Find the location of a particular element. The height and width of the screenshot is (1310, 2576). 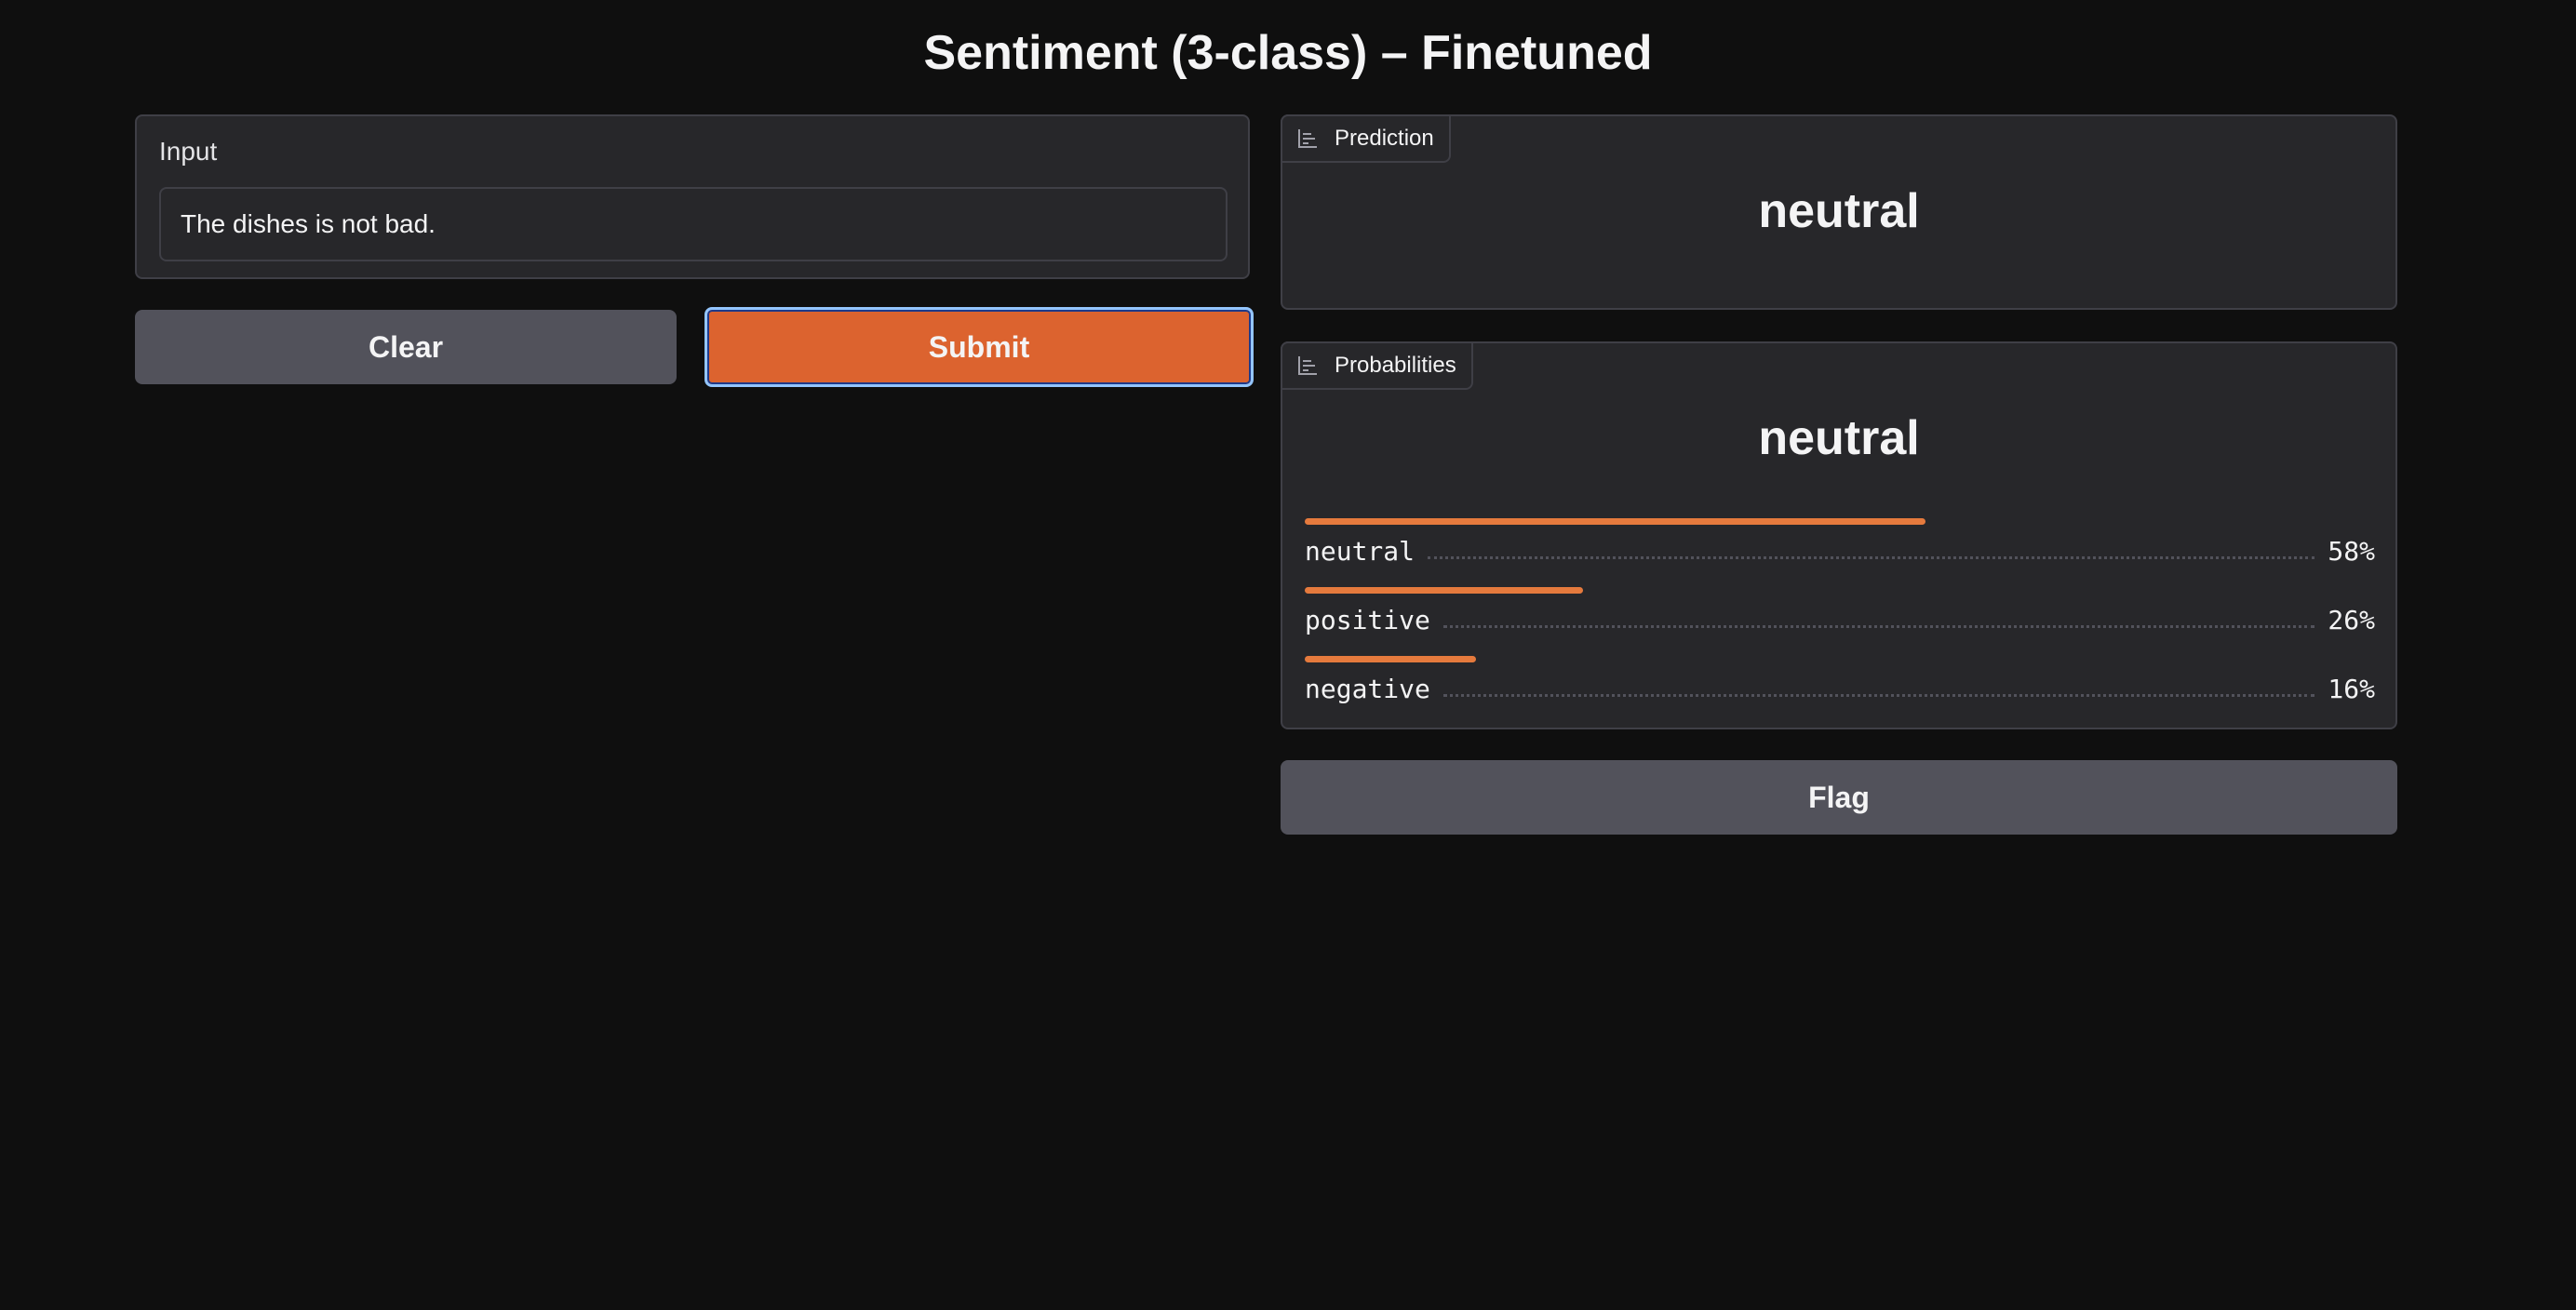

clear-button: Clear is located at coordinates (406, 347).